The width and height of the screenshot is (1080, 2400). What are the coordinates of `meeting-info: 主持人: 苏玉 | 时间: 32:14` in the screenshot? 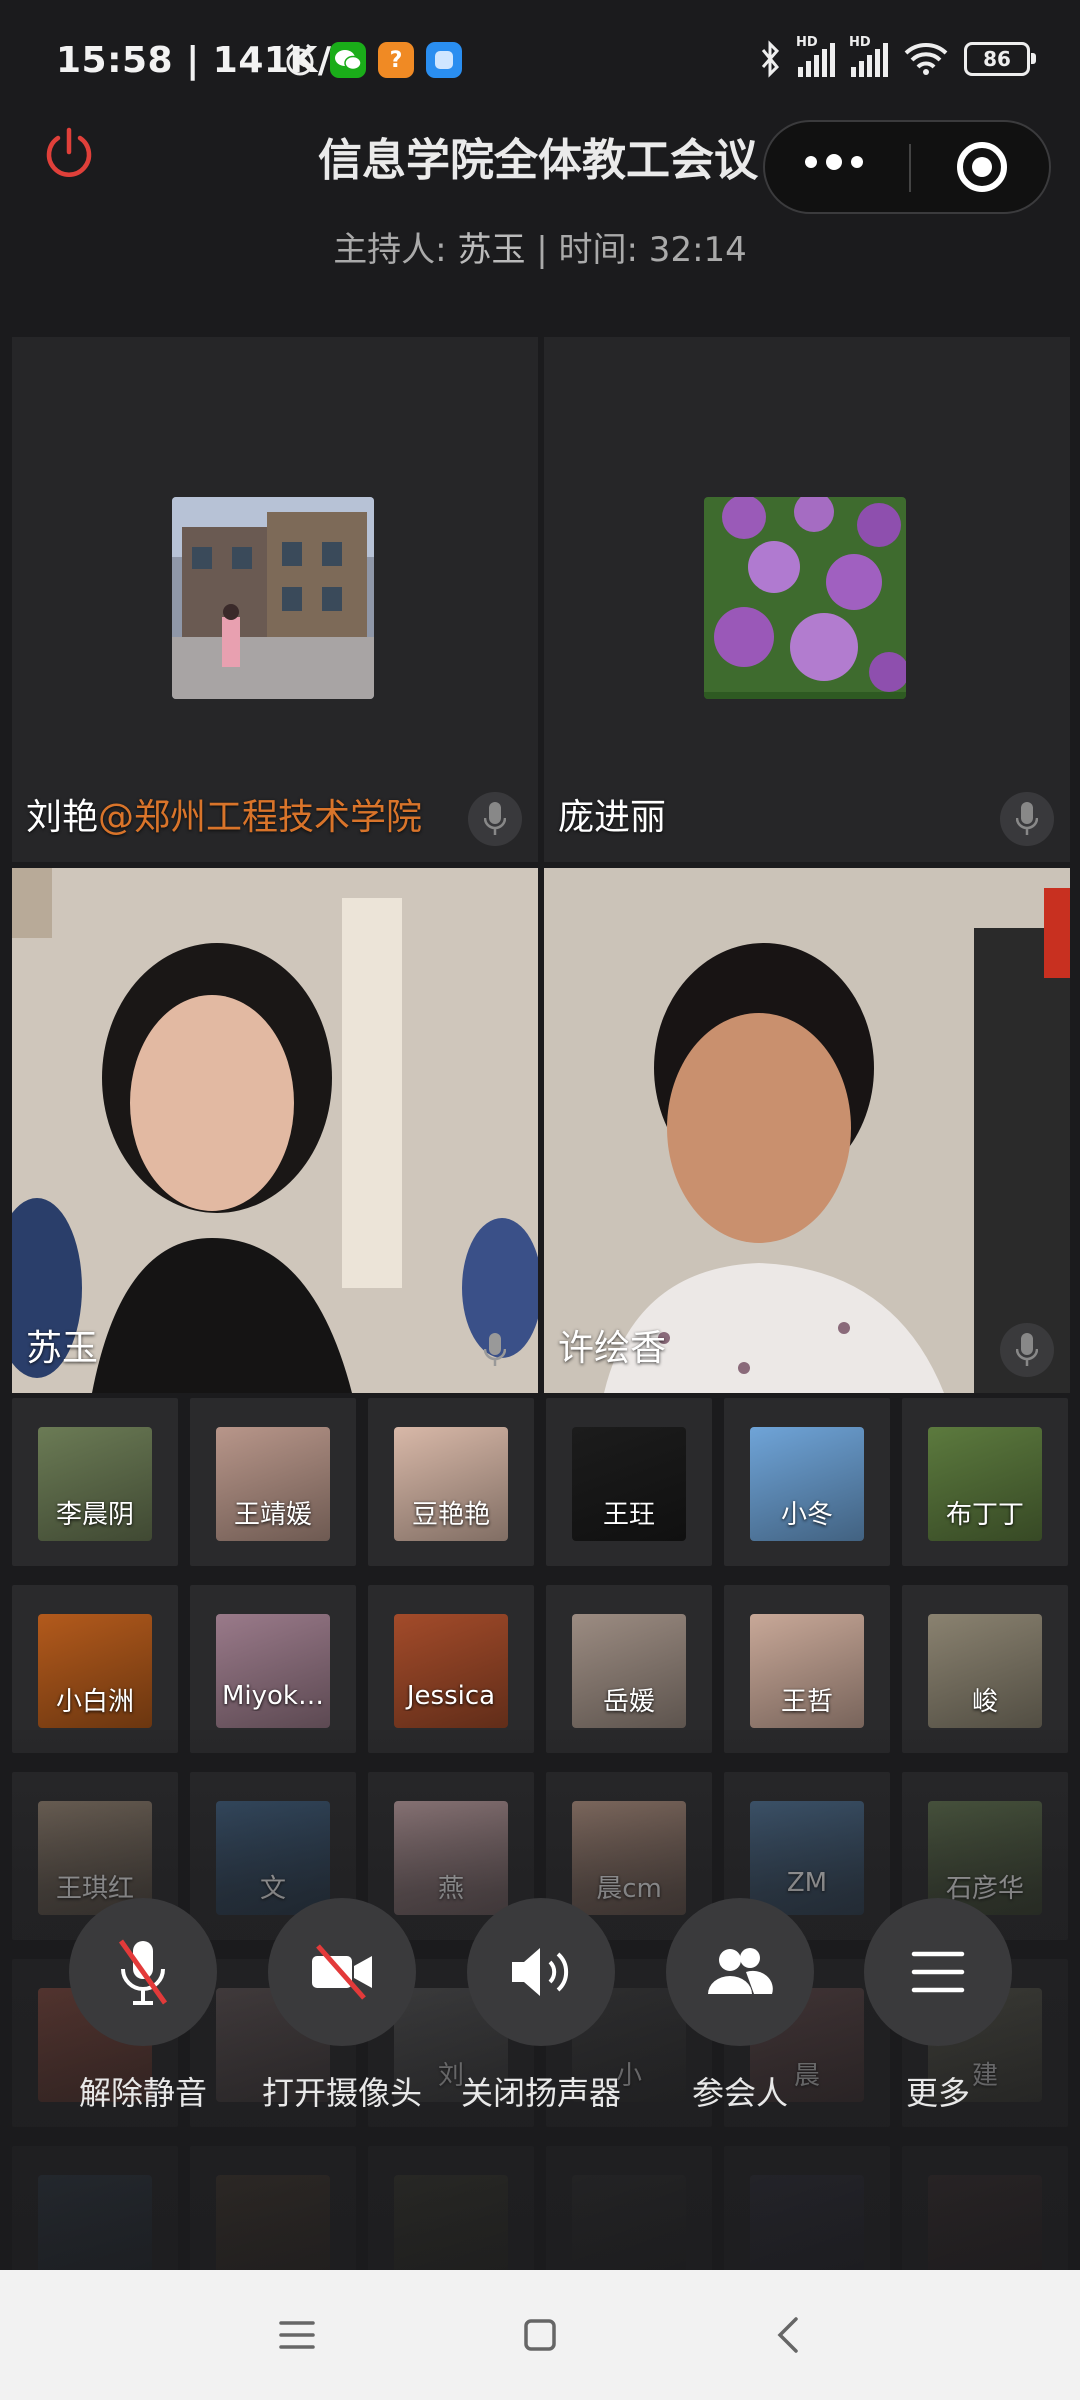 It's located at (540, 246).